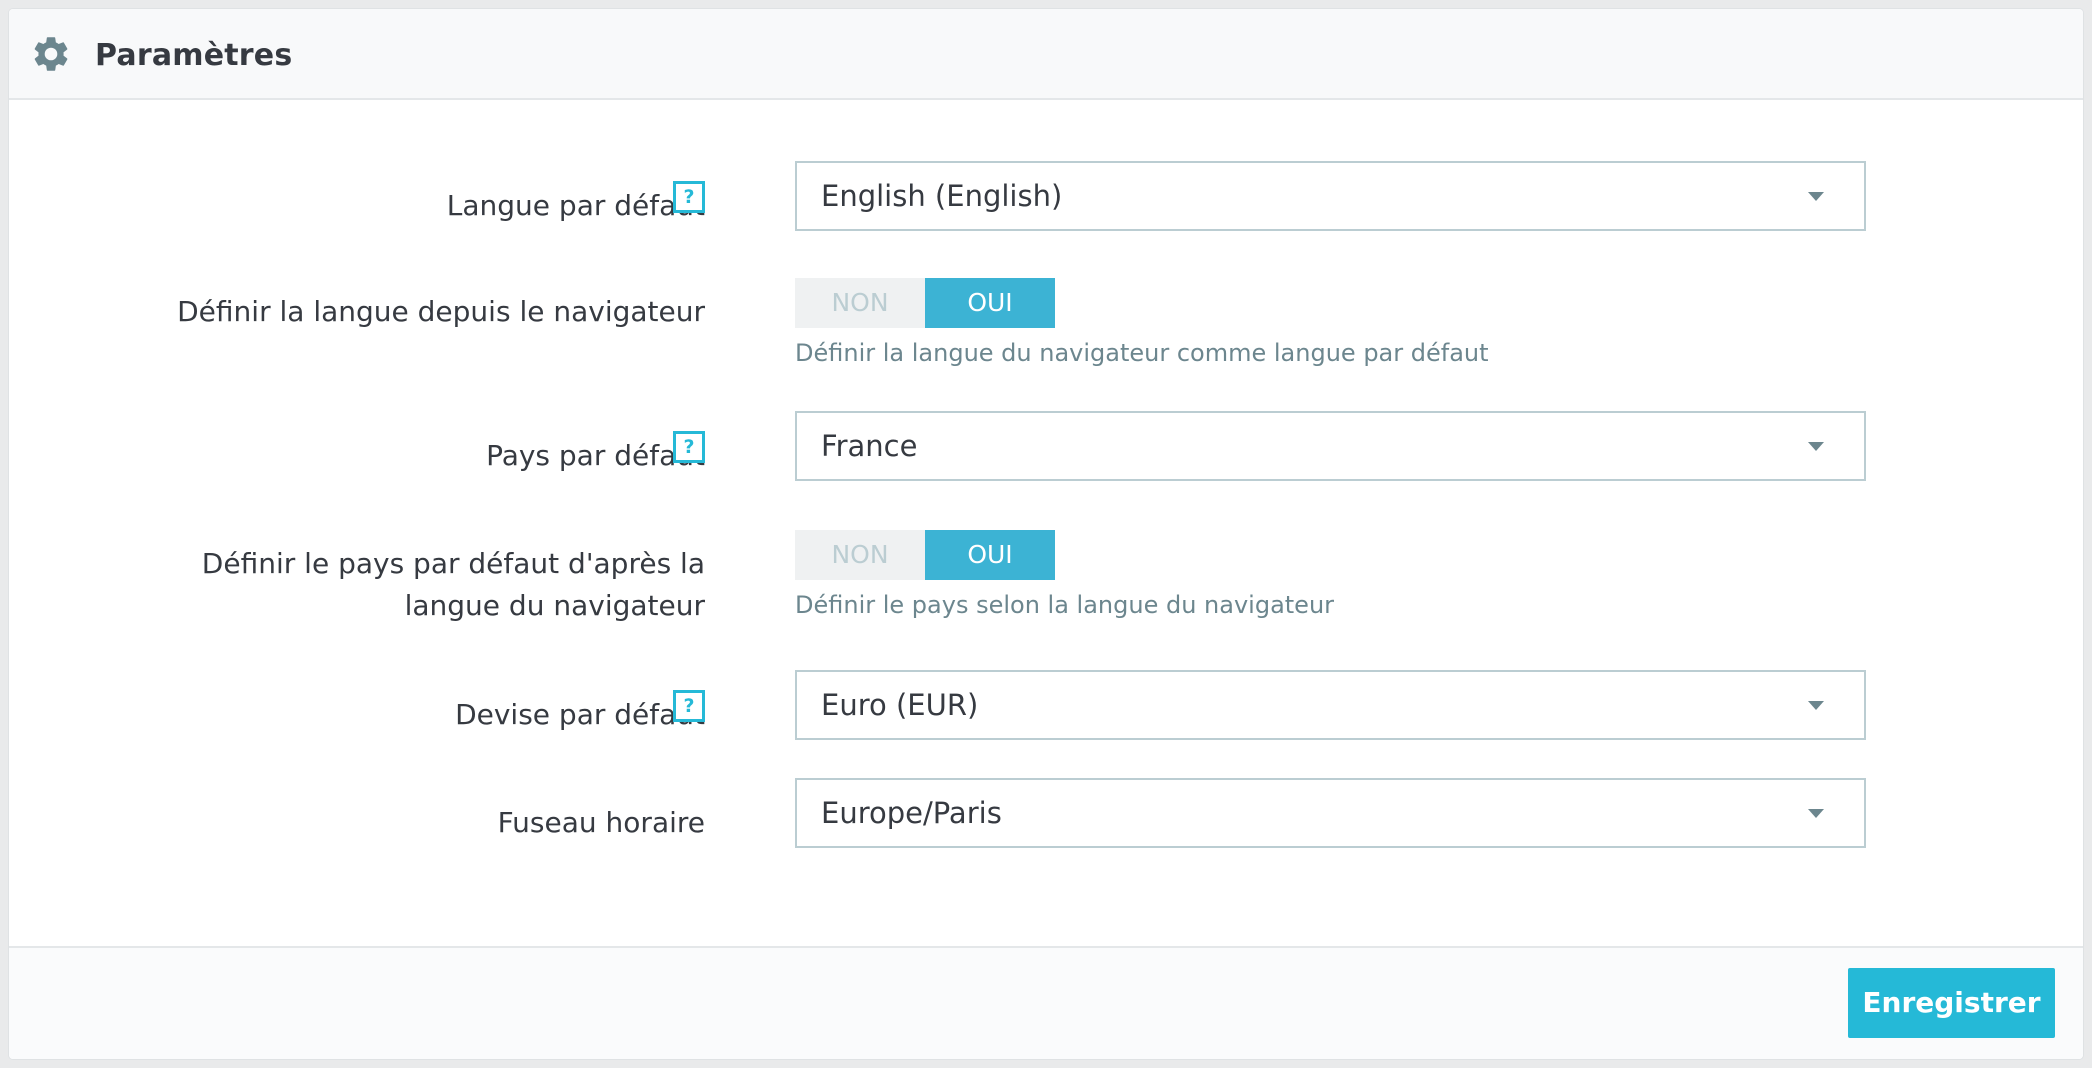  I want to click on panel-footer: Enregistrer, so click(1046, 1002).